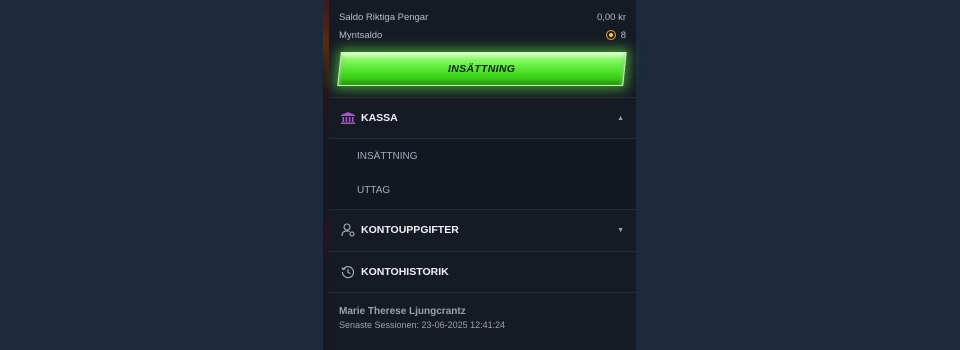  Describe the element at coordinates (422, 325) in the screenshot. I see `last-session: Senaste Sessionen: 23-06-2025 12:41:24` at that location.